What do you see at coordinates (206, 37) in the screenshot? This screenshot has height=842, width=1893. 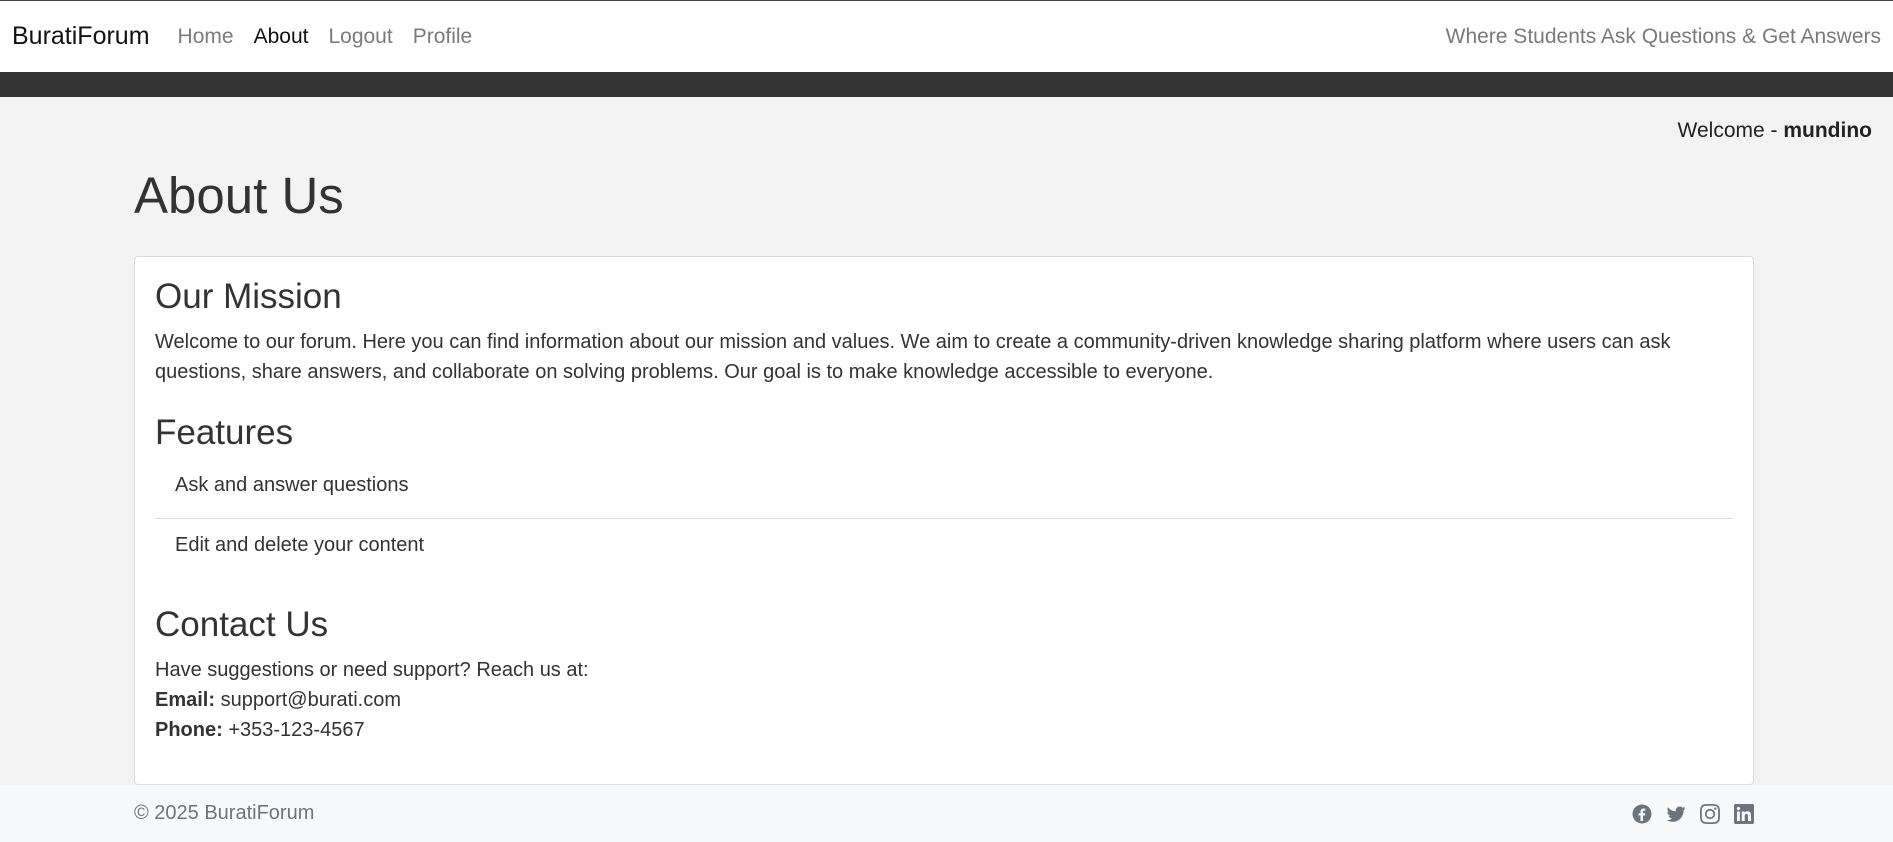 I see `nav-link-home: Home` at bounding box center [206, 37].